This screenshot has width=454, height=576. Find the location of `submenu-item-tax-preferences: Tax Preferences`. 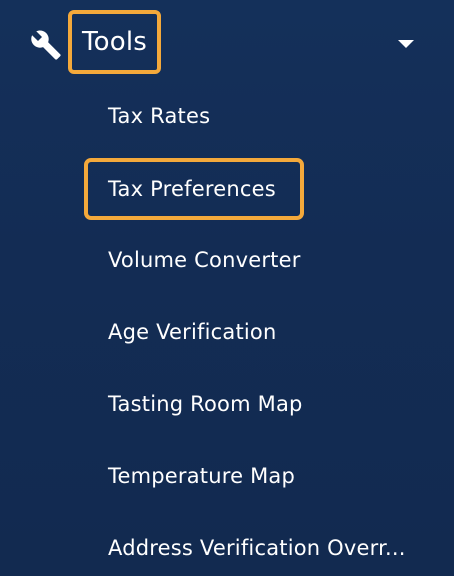

submenu-item-tax-preferences: Tax Preferences is located at coordinates (194, 189).